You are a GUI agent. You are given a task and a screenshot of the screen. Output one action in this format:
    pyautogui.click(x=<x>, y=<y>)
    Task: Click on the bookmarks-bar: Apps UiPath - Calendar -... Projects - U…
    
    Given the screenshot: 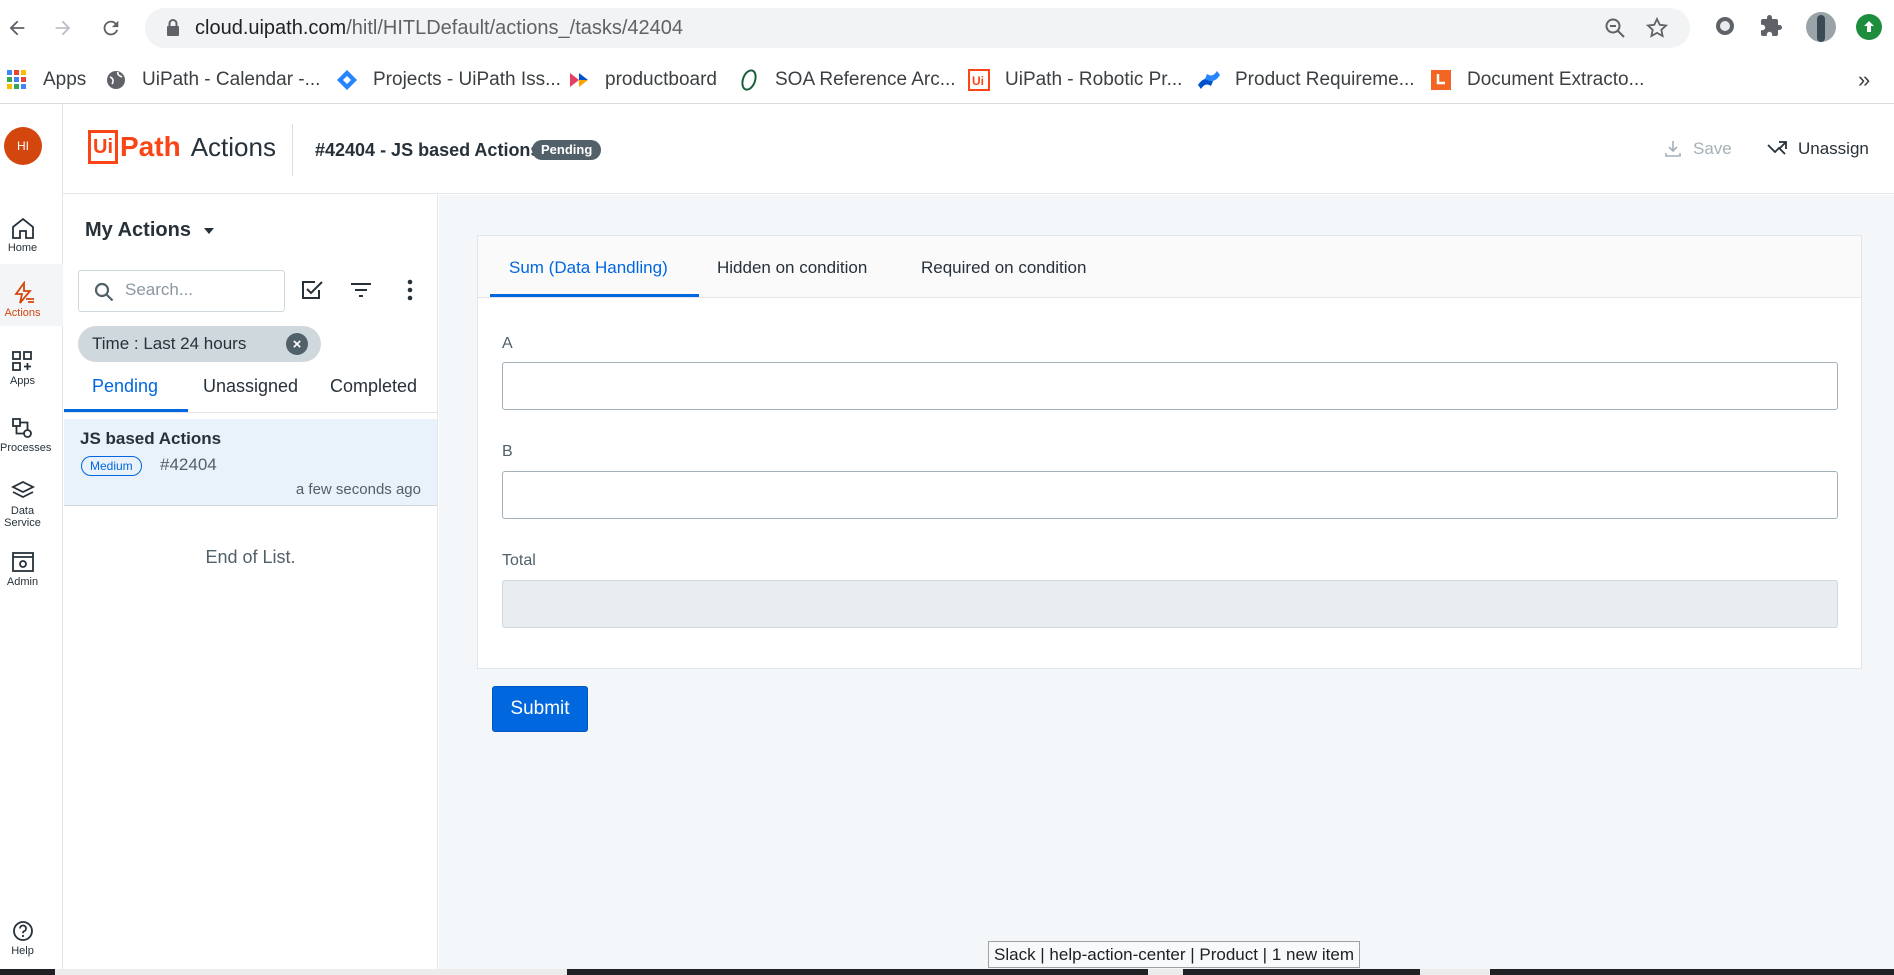 What is the action you would take?
    pyautogui.click(x=947, y=80)
    